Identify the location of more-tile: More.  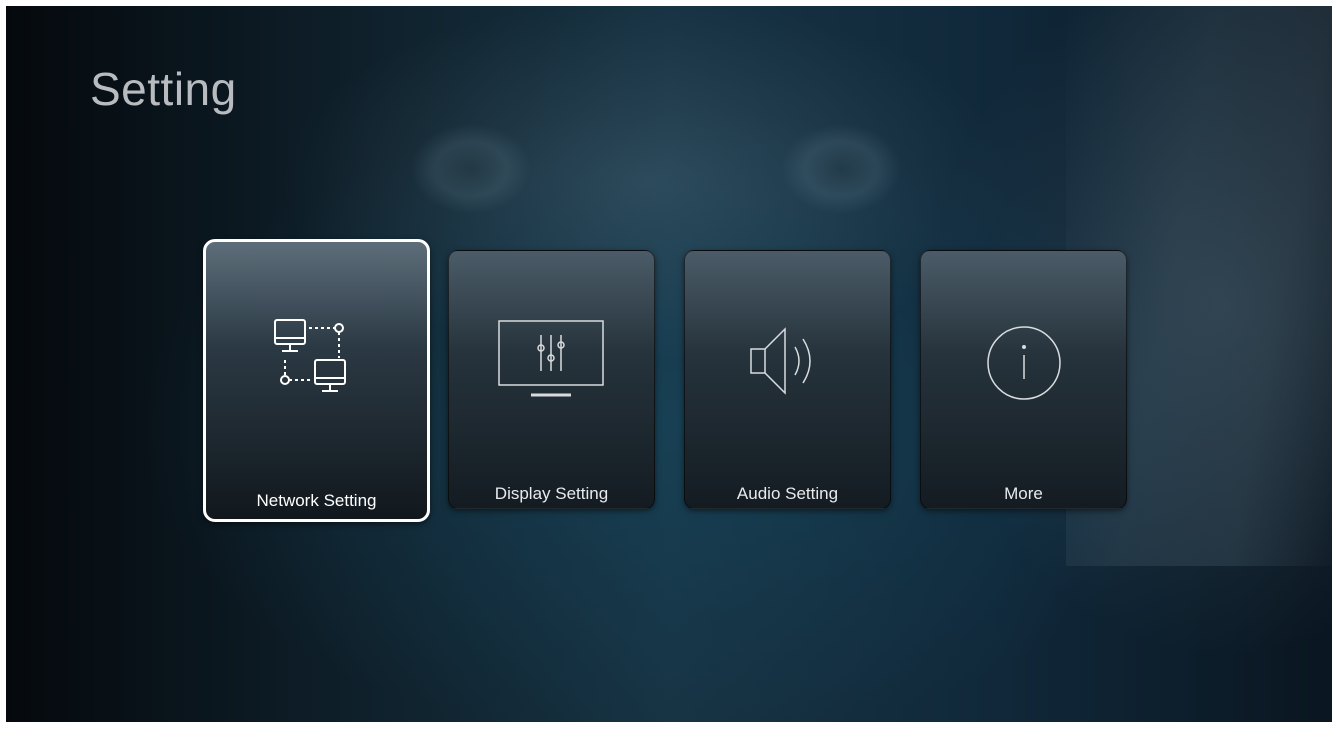
(1023, 379).